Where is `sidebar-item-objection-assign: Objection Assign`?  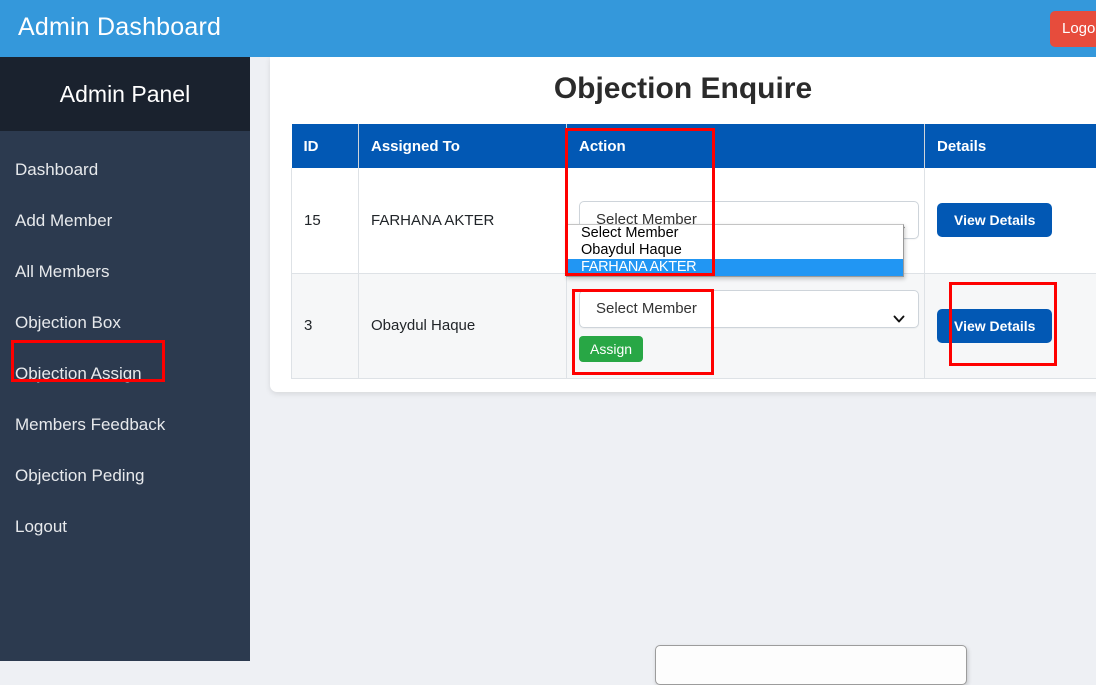
sidebar-item-objection-assign: Objection Assign is located at coordinates (125, 373).